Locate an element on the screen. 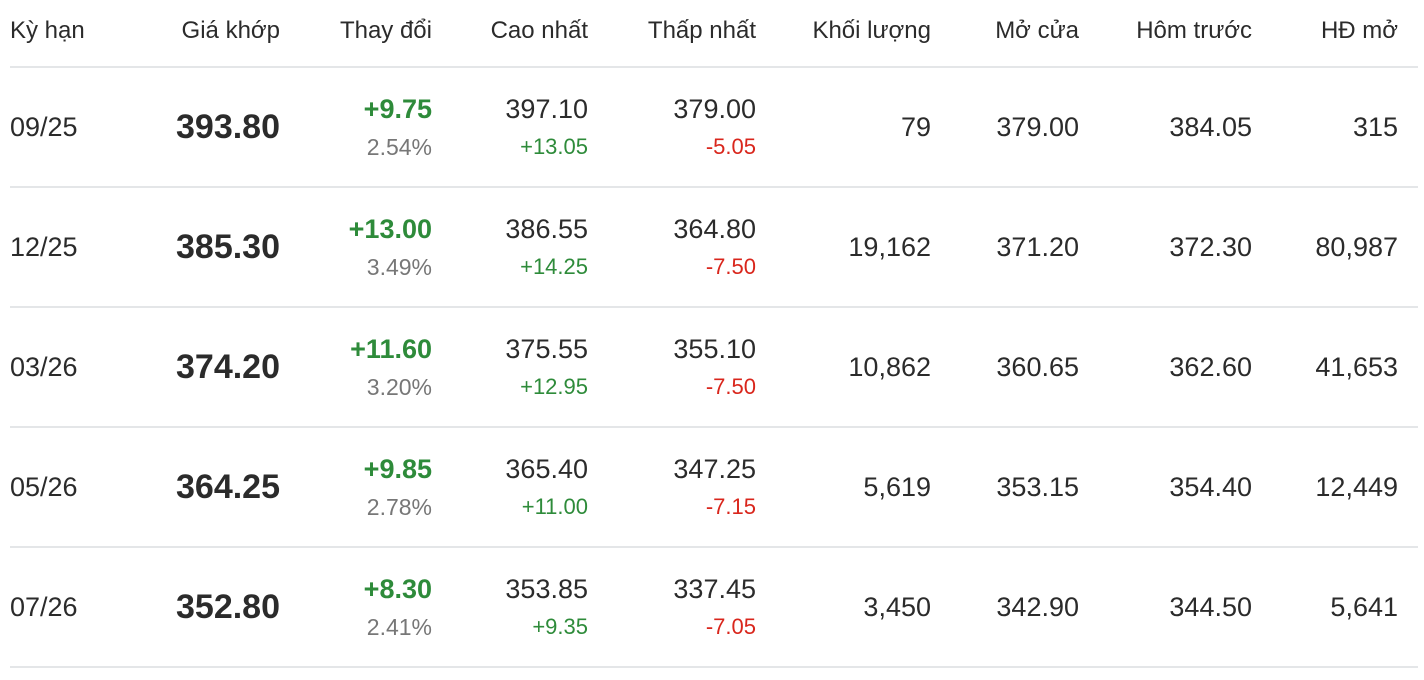 The image size is (1424, 680). header-term: Kỳ hạn is located at coordinates (70, 33).